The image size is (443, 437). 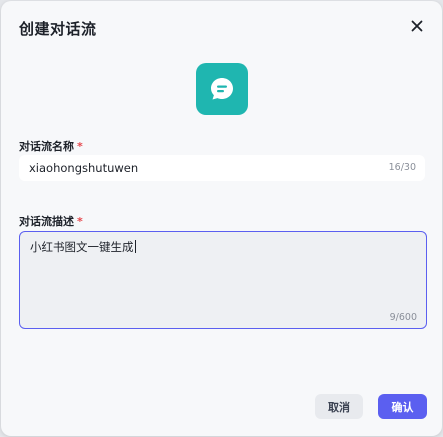 I want to click on app-icon, so click(x=222, y=89).